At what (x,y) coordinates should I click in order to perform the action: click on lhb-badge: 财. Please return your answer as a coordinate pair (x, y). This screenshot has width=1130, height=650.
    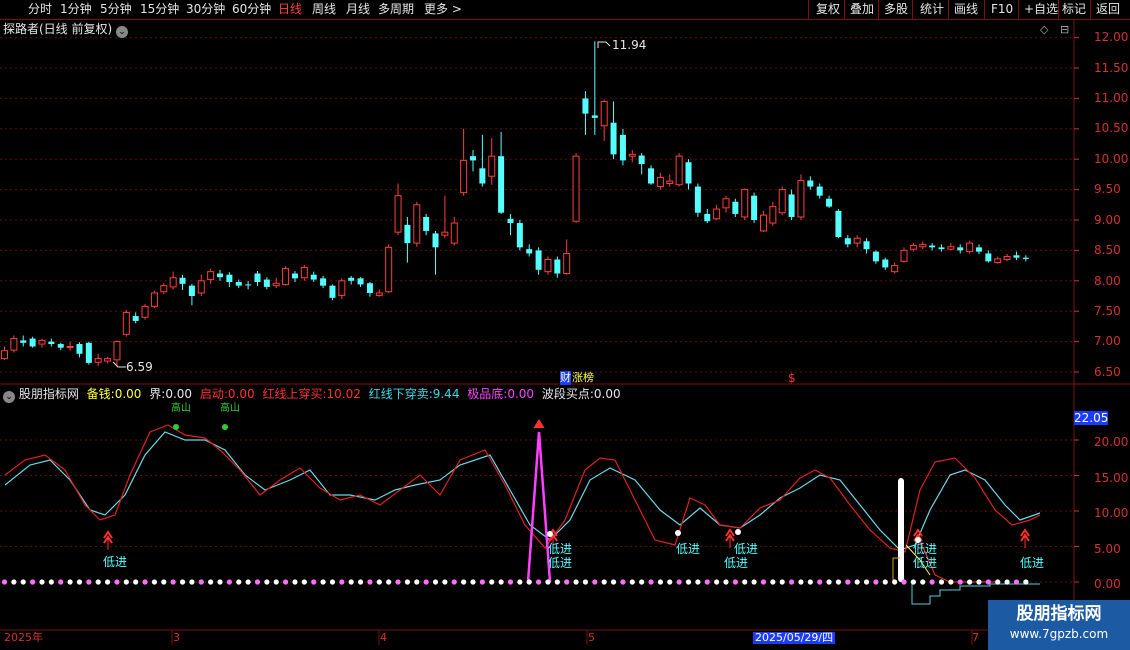
    Looking at the image, I should click on (565, 378).